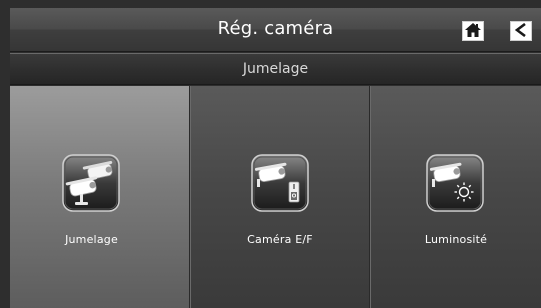 Image resolution: width=541 pixels, height=308 pixels. I want to click on home-icon, so click(473, 31).